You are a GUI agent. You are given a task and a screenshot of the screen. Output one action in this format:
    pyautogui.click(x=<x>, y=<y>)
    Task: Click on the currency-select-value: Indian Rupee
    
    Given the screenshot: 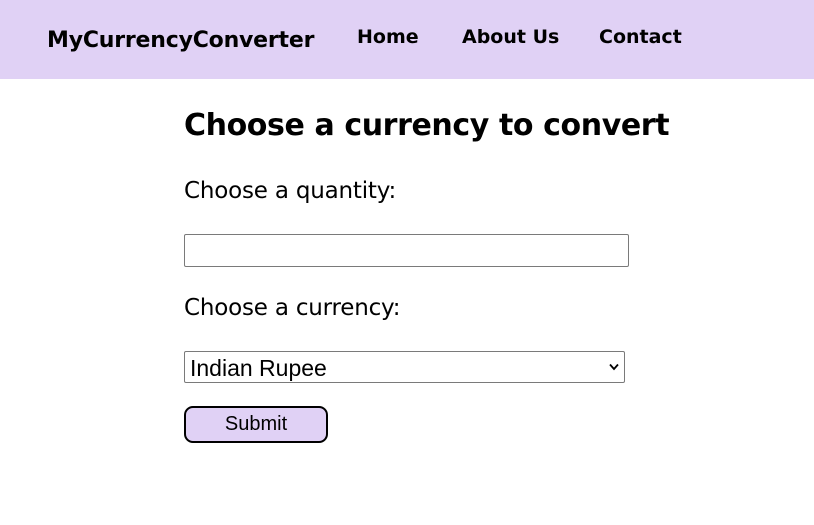 What is the action you would take?
    pyautogui.click(x=258, y=368)
    